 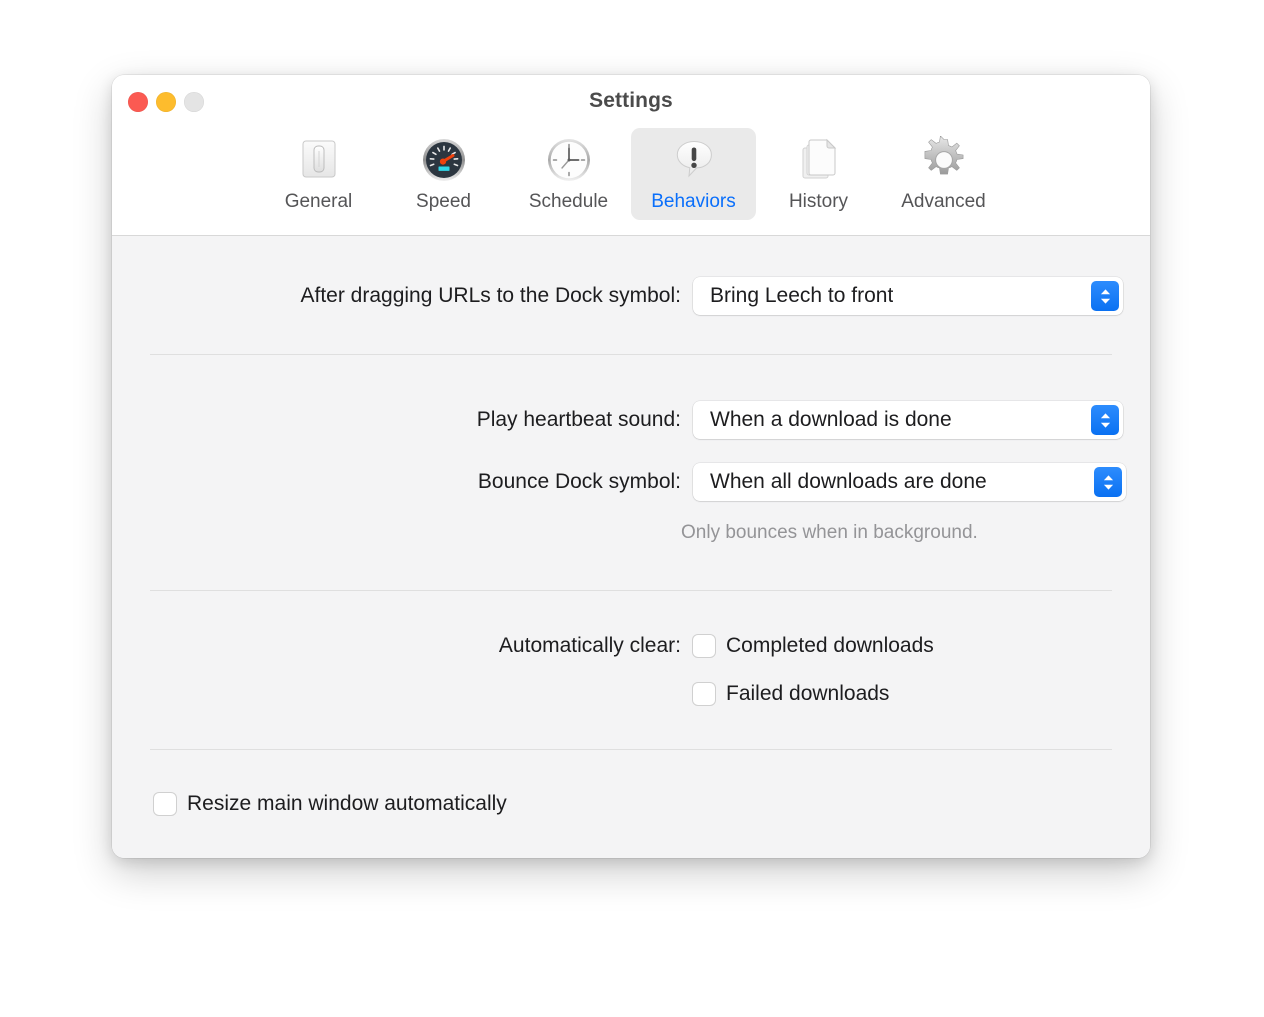 I want to click on bounce-dock-label: Bounce Dock symbol:, so click(x=579, y=481).